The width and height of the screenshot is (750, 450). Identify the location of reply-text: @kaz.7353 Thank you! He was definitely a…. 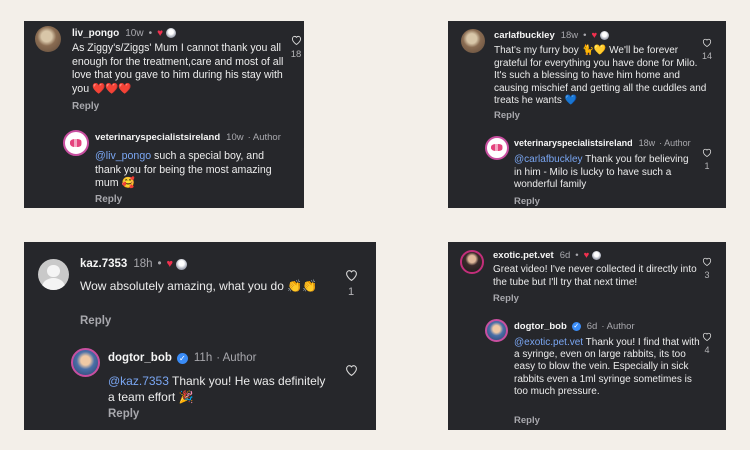
(219, 389).